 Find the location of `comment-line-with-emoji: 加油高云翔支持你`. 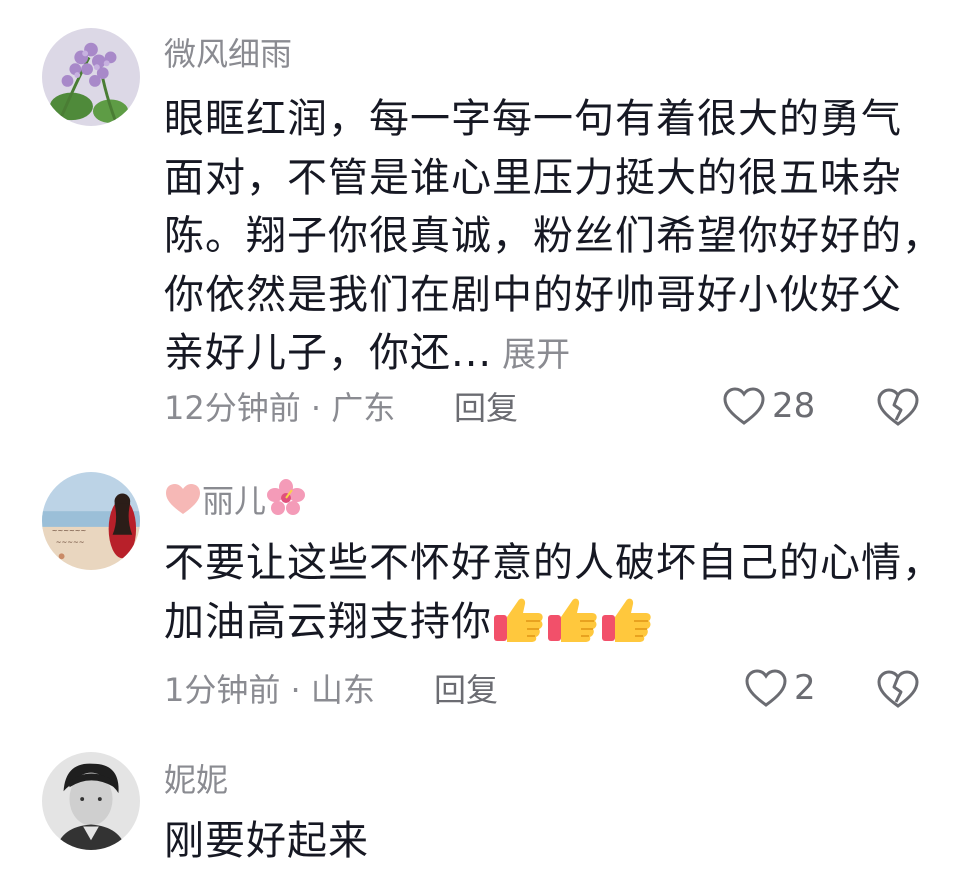

comment-line-with-emoji: 加油高云翔支持你 is located at coordinates (534, 626).